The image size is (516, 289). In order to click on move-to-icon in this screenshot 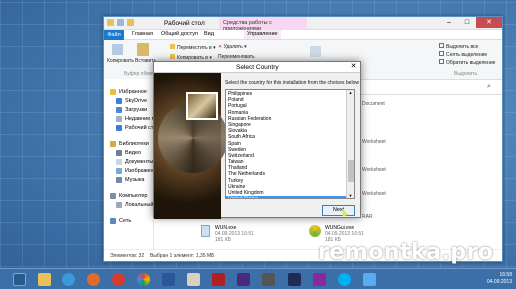, I will do `click(172, 46)`.